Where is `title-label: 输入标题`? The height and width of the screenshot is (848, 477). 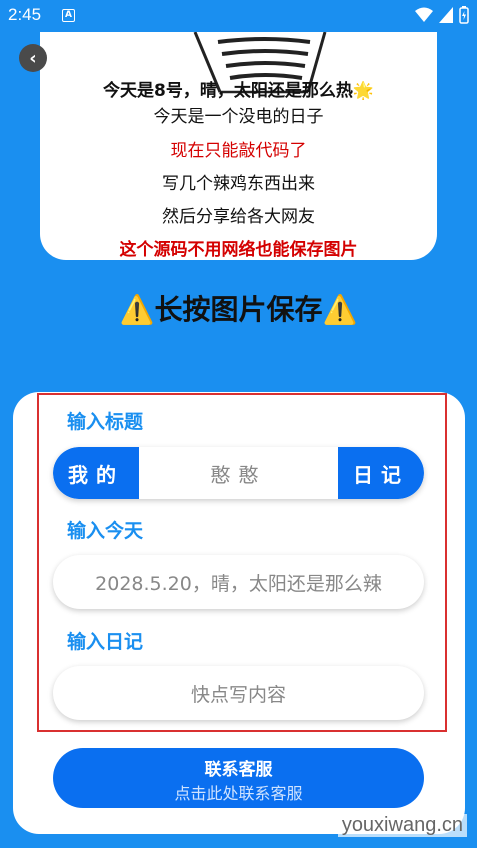 title-label: 输入标题 is located at coordinates (105, 422).